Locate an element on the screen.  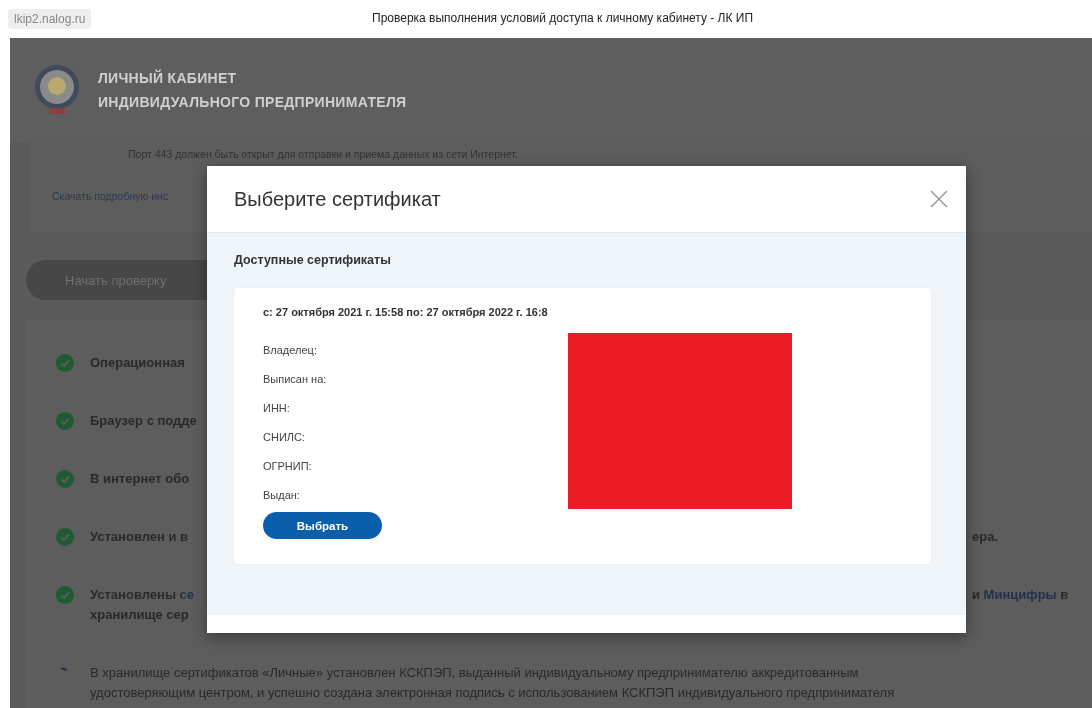
select-button: Выбрать is located at coordinates (322, 525).